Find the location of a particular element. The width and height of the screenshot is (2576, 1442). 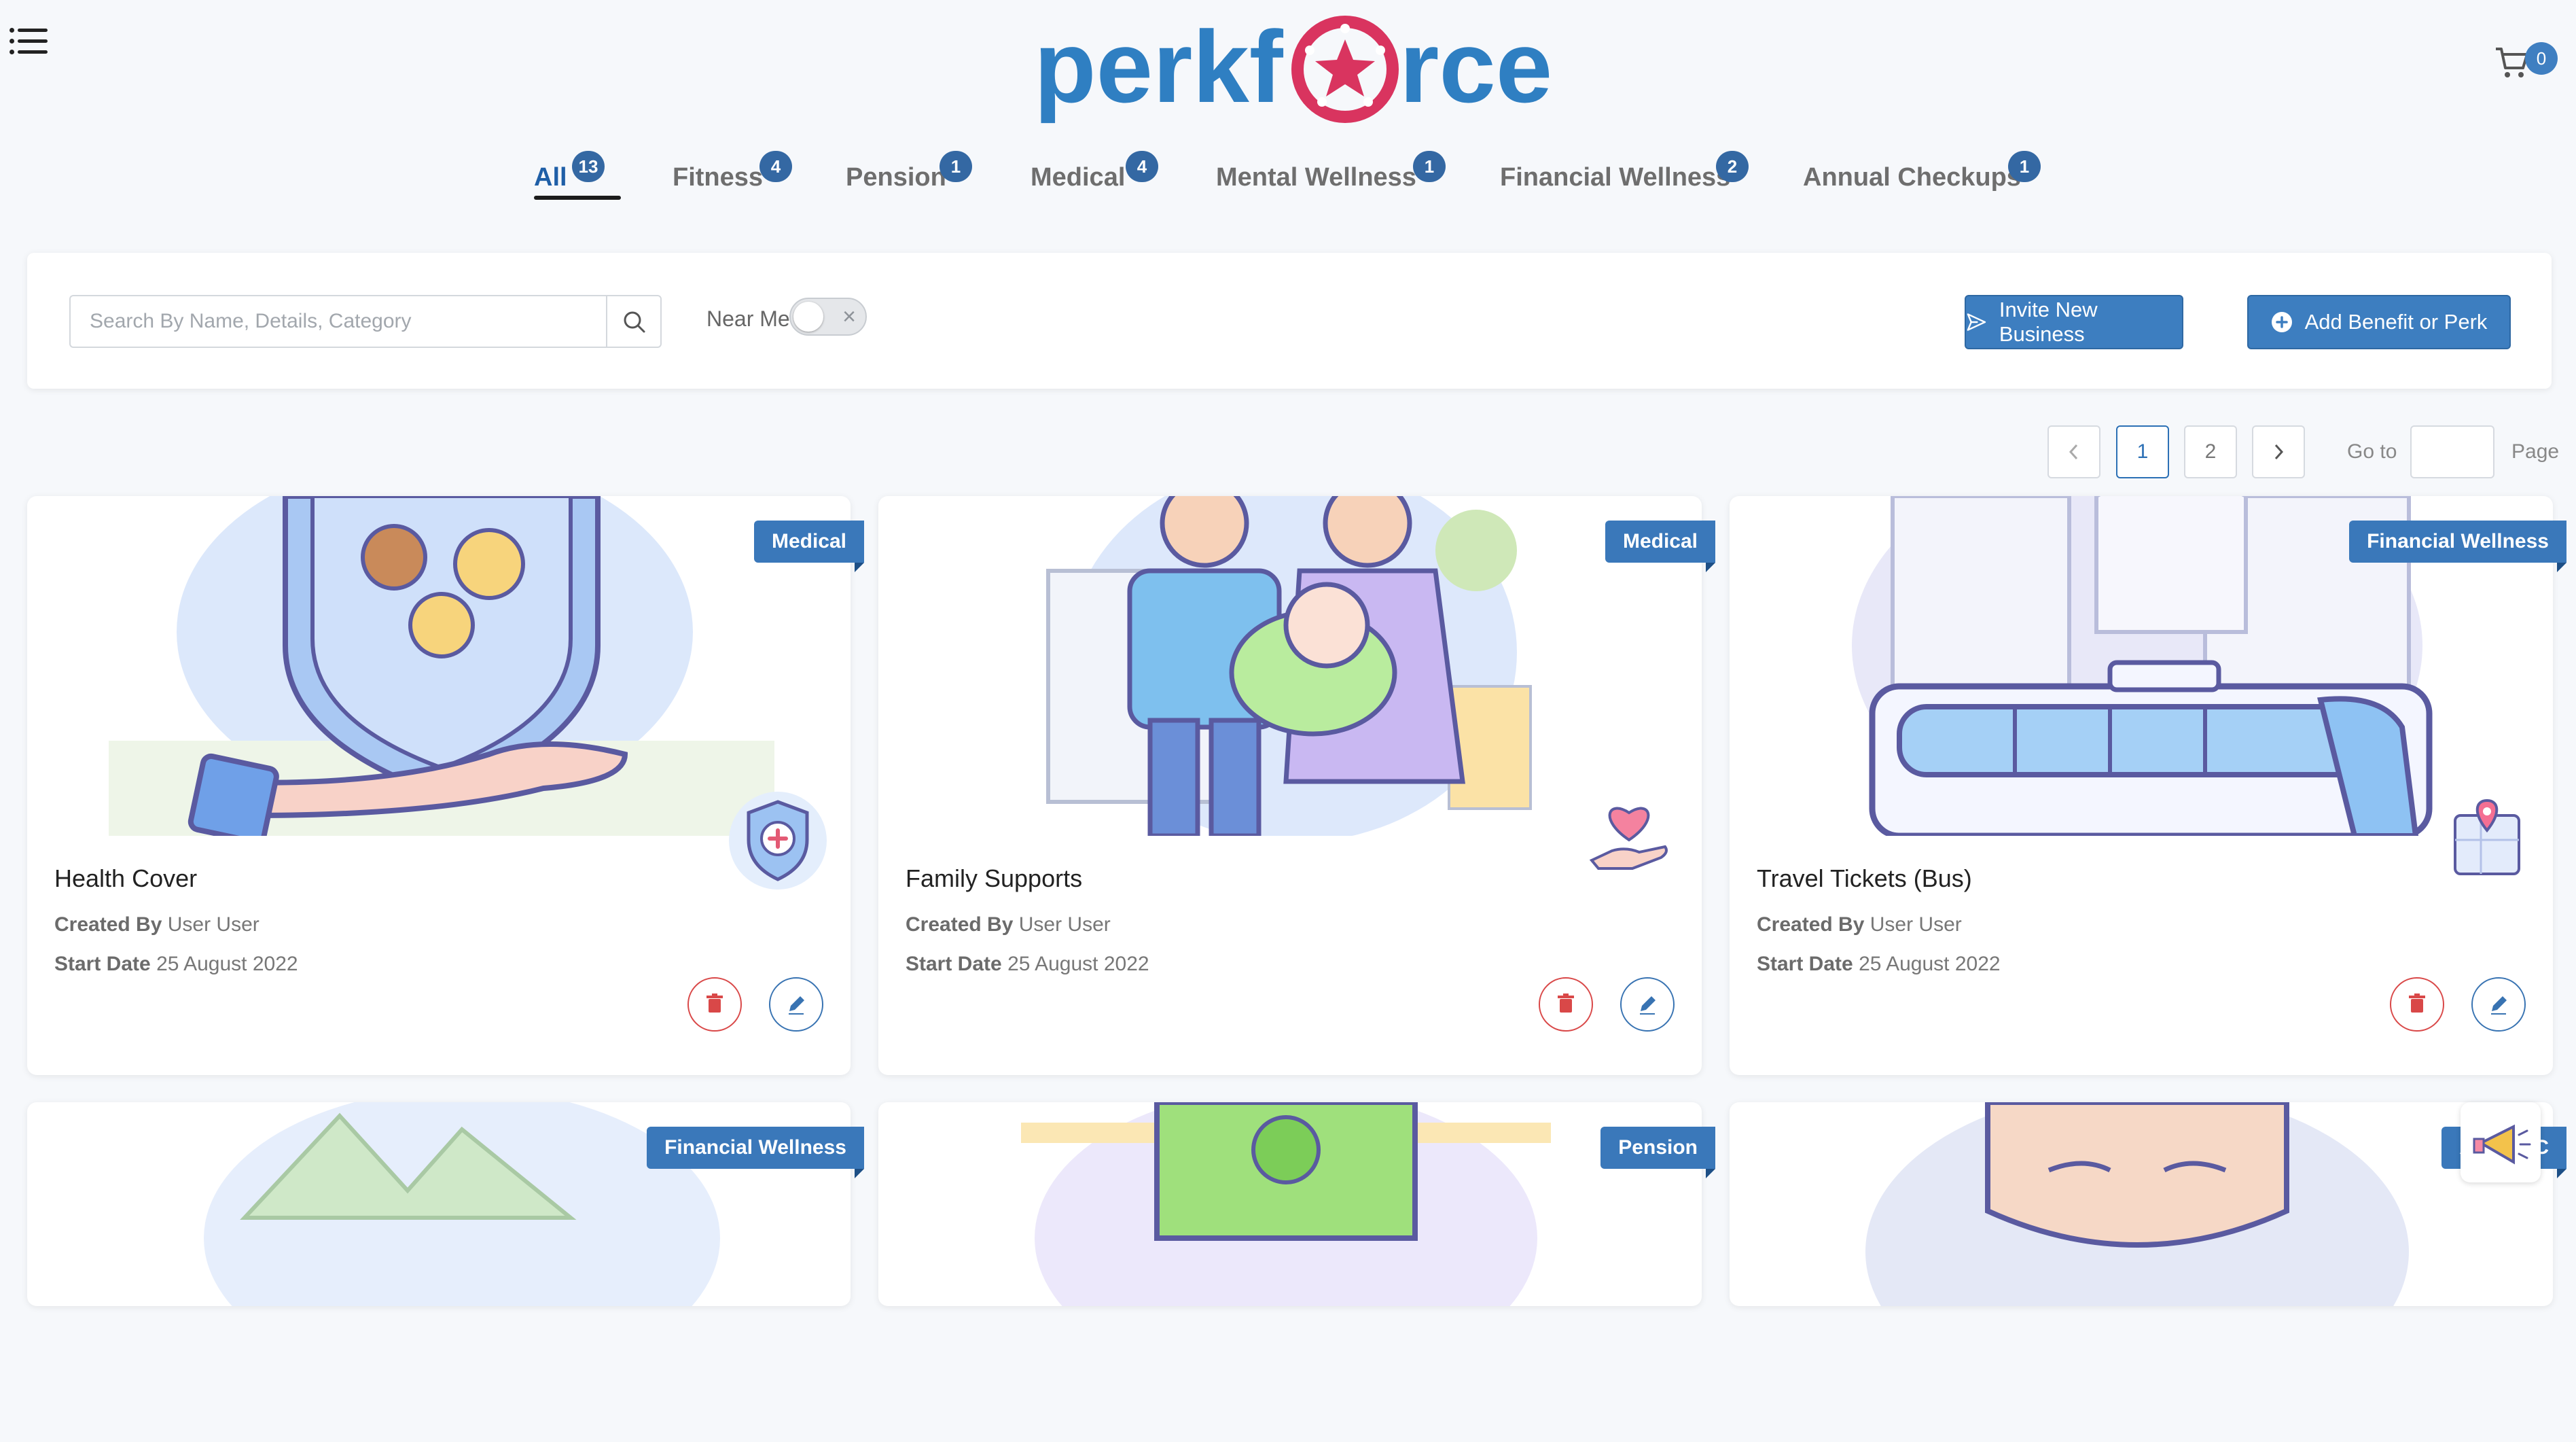

page-1-button: 1 is located at coordinates (2142, 451).